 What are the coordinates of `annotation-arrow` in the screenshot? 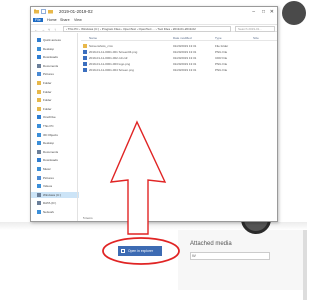 It's located at (138, 177).